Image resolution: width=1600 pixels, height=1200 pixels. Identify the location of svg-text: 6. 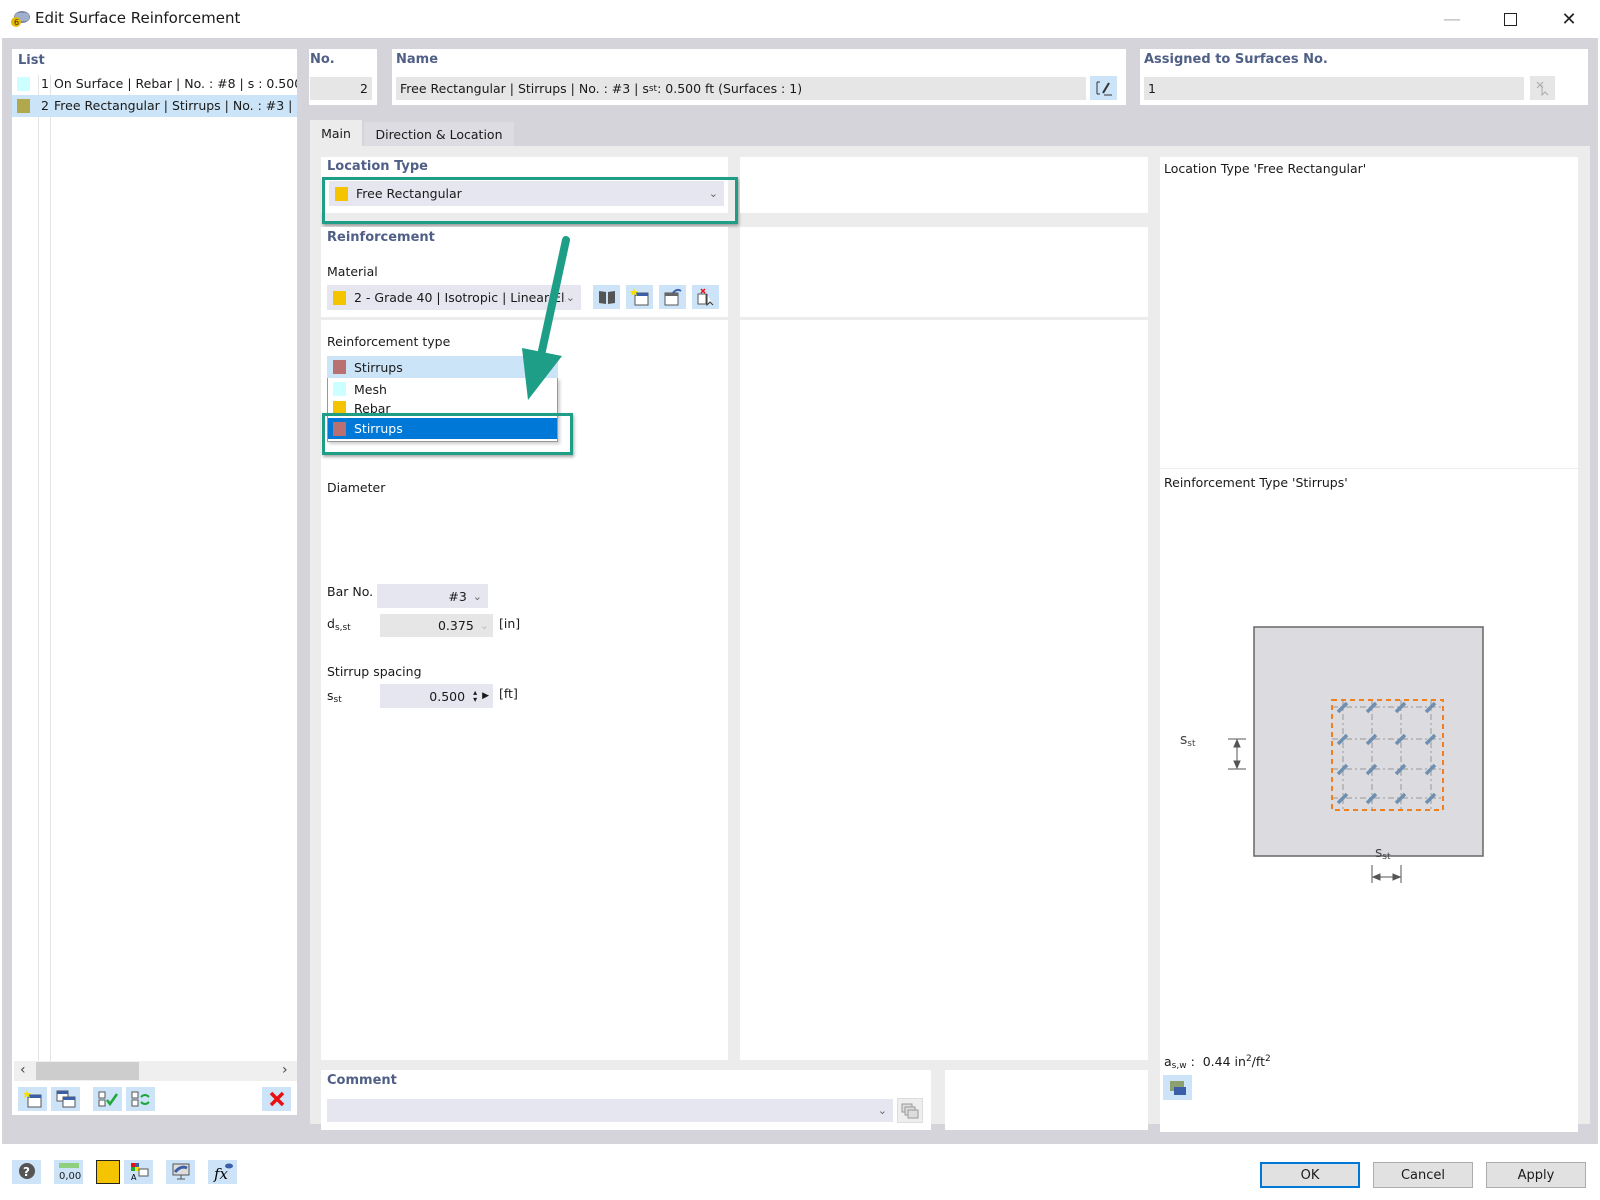
(16, 22).